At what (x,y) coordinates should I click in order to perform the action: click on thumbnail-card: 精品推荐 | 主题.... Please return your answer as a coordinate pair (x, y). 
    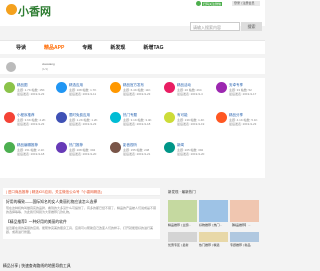
    Looking at the image, I should click on (182, 215).